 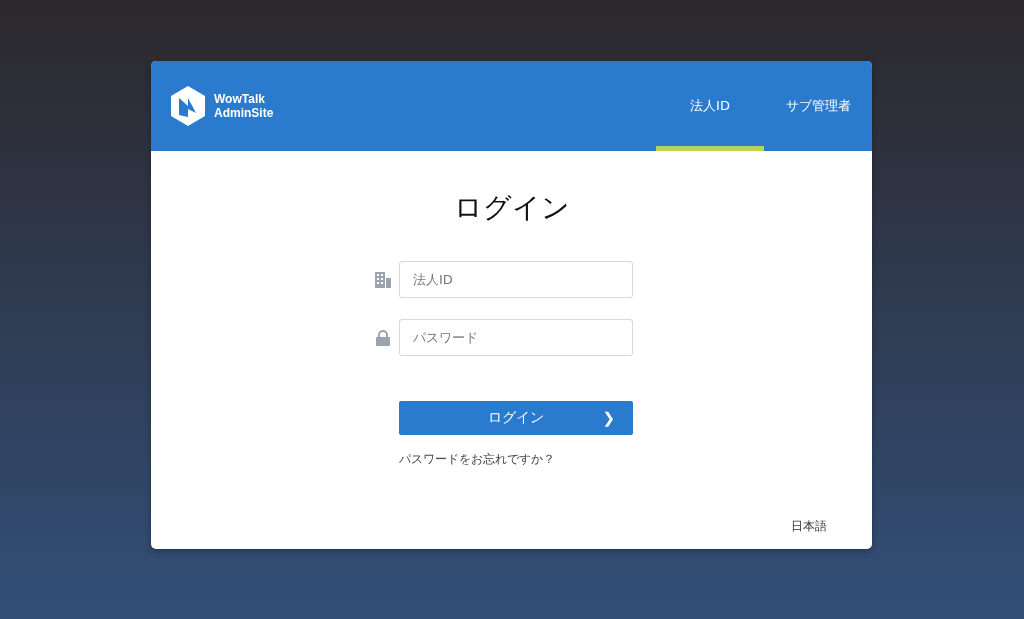 What do you see at coordinates (818, 106) in the screenshot?
I see `tab: サブ管理者` at bounding box center [818, 106].